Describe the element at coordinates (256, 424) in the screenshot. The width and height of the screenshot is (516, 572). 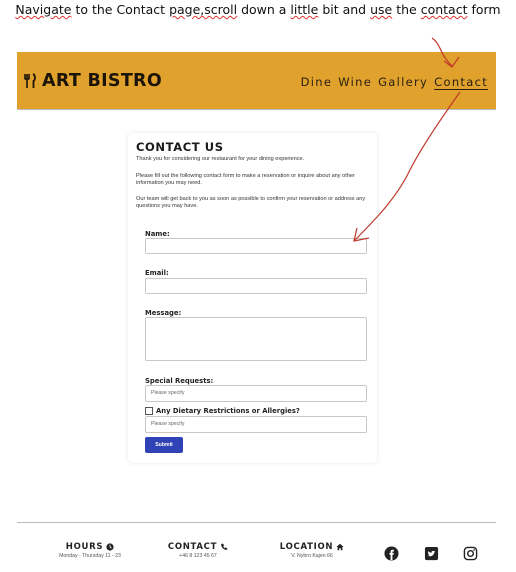
I see `dietary-field: Please specify` at that location.